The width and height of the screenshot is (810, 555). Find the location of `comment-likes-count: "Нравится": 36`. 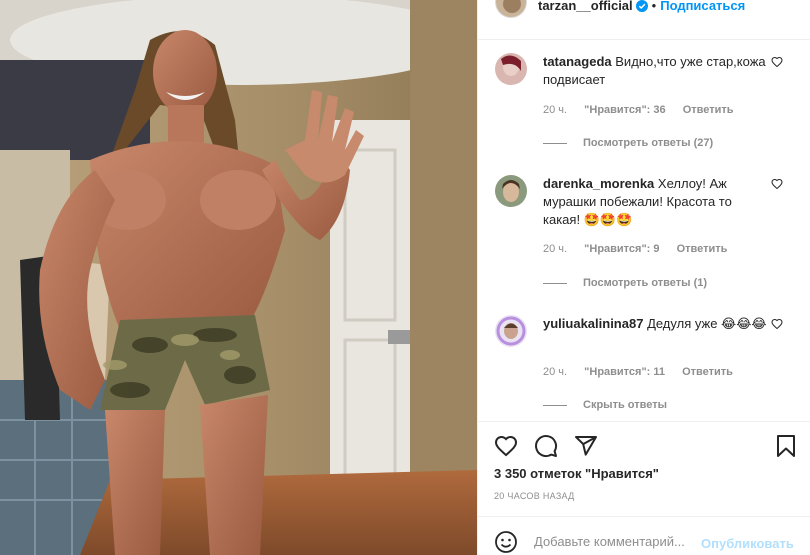

comment-likes-count: "Нравится": 36 is located at coordinates (624, 110).